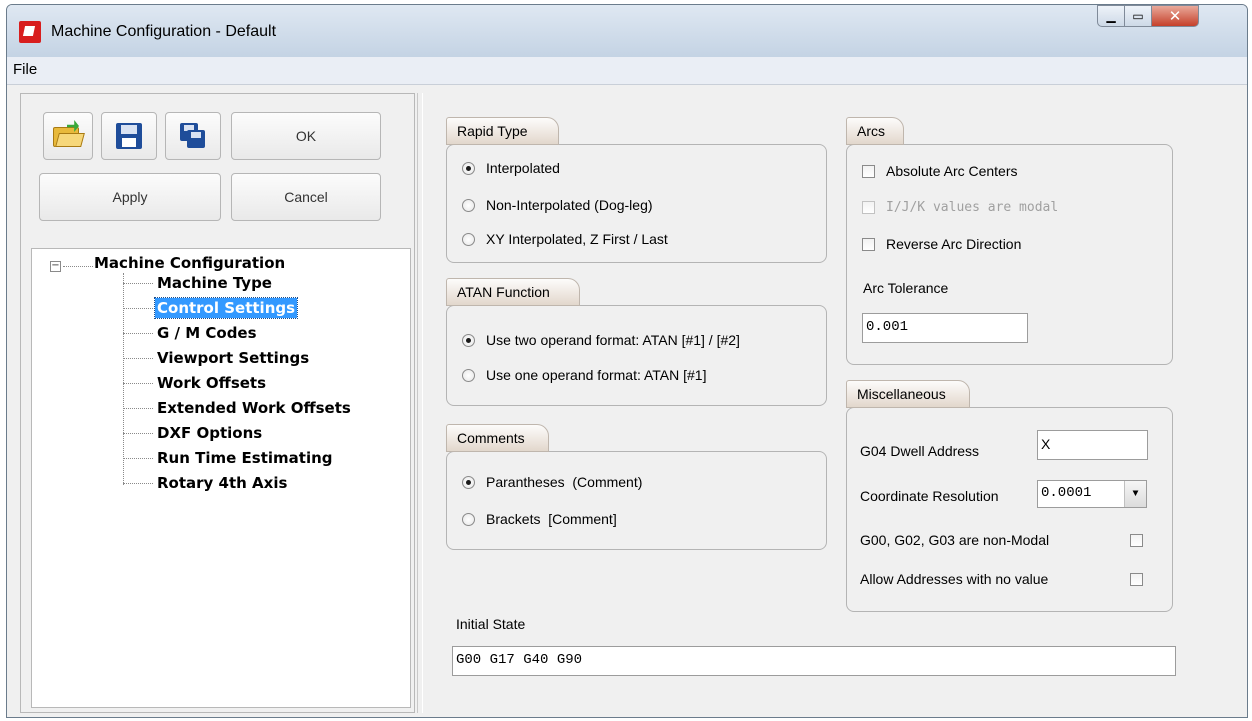 The width and height of the screenshot is (1252, 721). I want to click on pane-splitter, so click(420, 403).